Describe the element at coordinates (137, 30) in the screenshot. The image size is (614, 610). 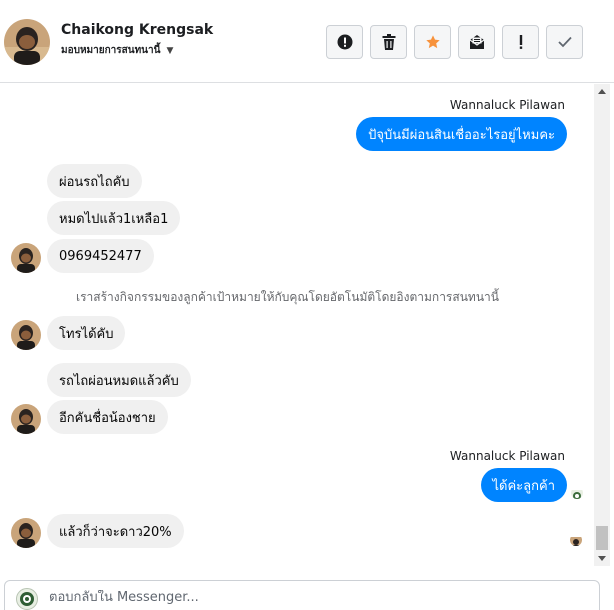
I see `contact-name: Chaikong Krengsak` at that location.